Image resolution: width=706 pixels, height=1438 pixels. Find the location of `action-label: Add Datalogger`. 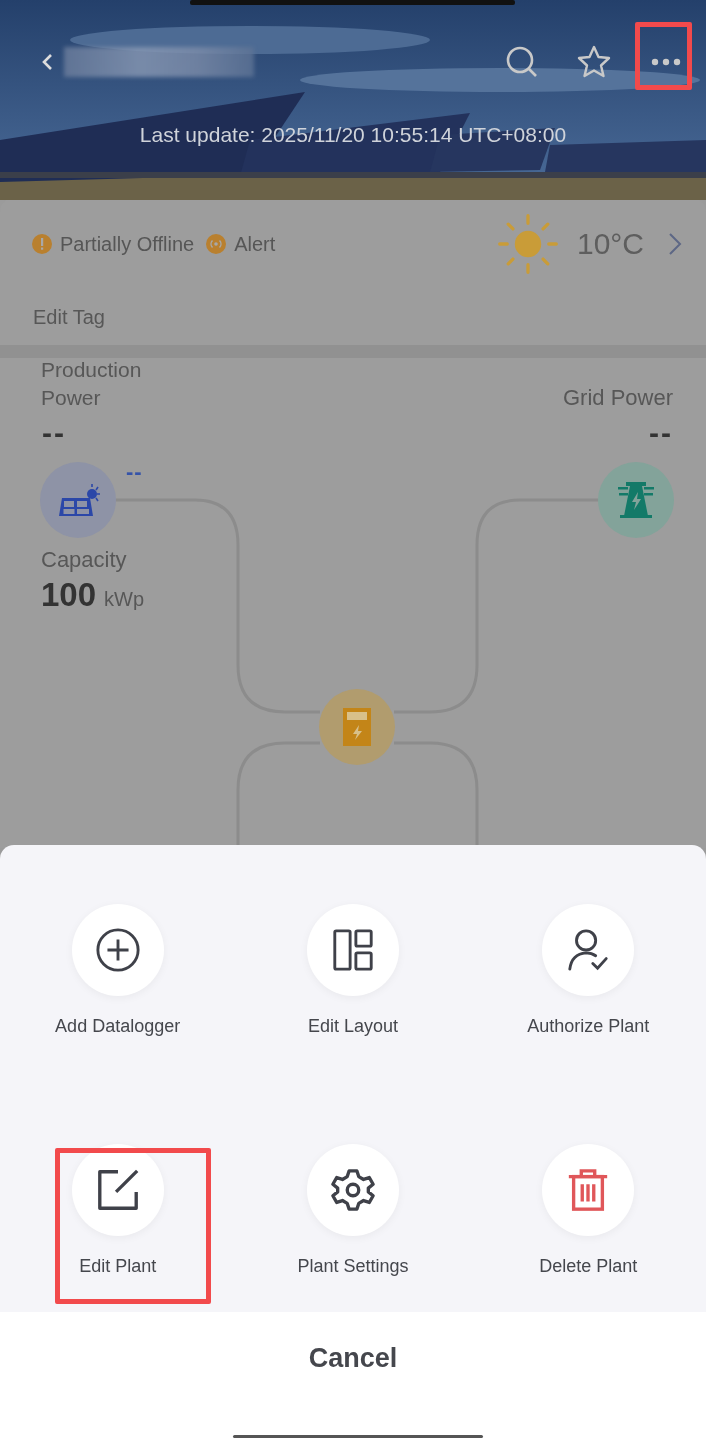

action-label: Add Datalogger is located at coordinates (118, 1026).